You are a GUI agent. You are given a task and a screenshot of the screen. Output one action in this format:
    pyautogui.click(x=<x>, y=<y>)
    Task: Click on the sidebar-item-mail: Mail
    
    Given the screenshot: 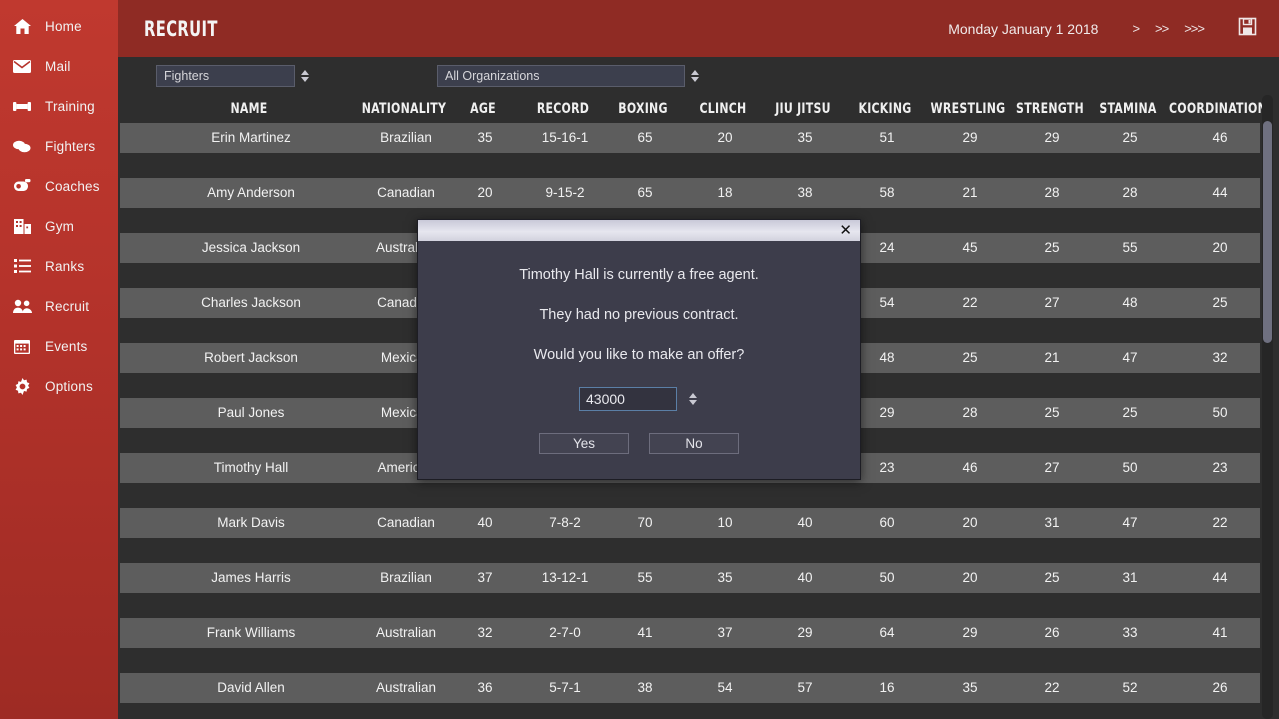 What is the action you would take?
    pyautogui.click(x=59, y=66)
    